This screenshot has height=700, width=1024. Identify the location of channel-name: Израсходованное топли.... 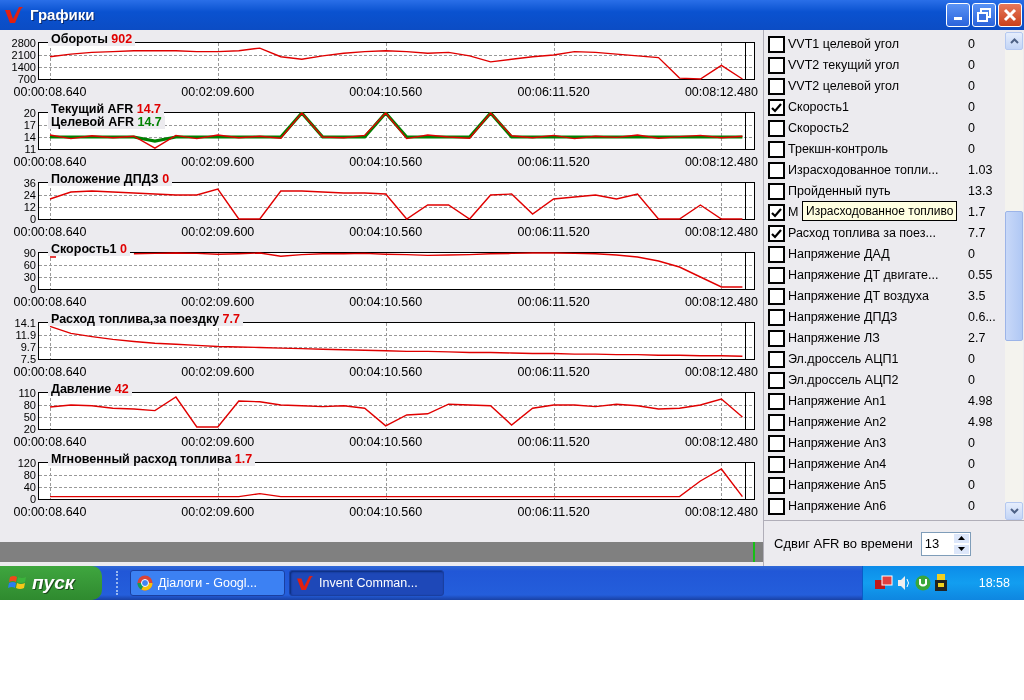
(863, 170).